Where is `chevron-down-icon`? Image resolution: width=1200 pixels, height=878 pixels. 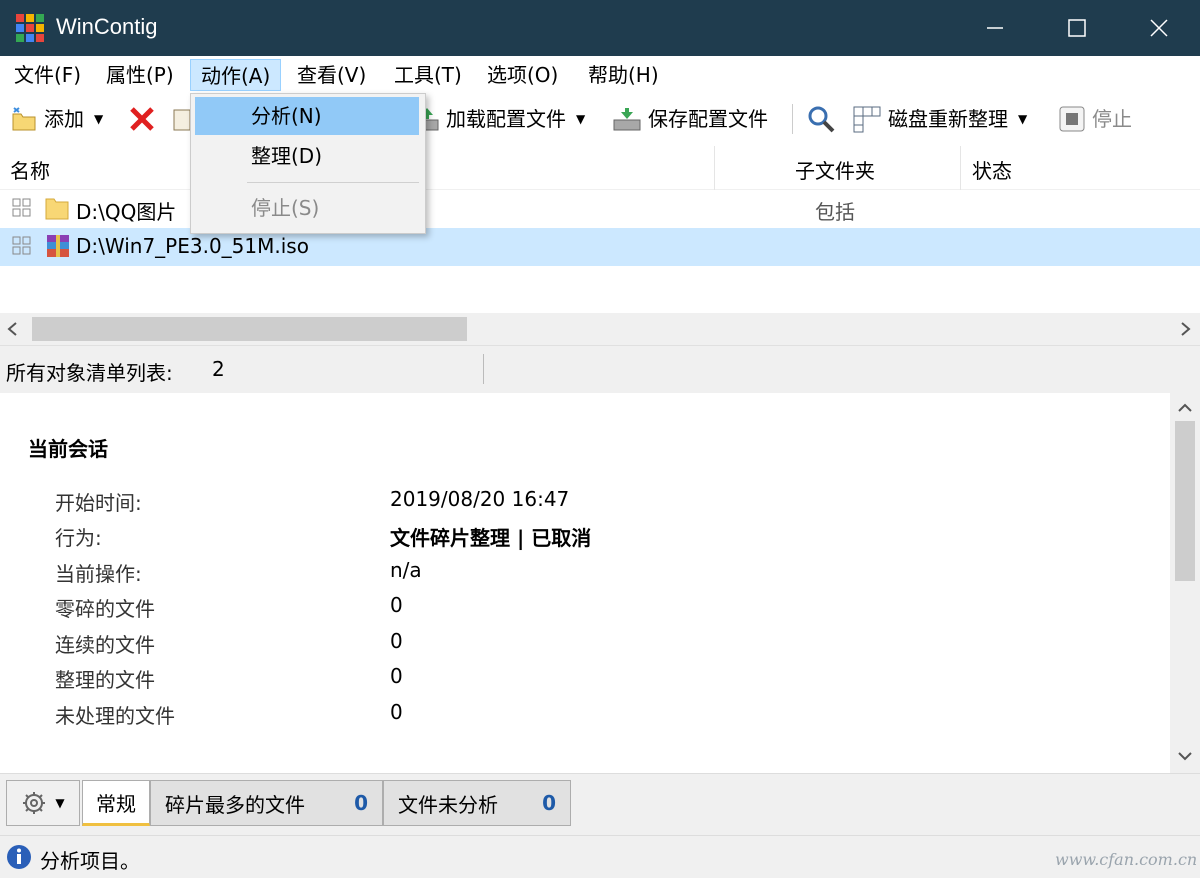 chevron-down-icon is located at coordinates (1185, 756).